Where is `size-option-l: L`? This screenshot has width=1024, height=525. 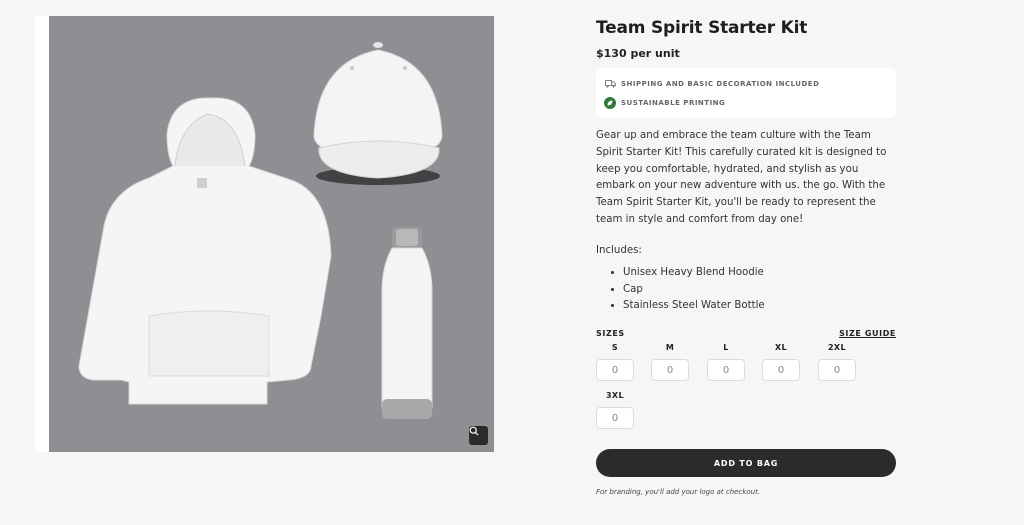 size-option-l: L is located at coordinates (726, 361).